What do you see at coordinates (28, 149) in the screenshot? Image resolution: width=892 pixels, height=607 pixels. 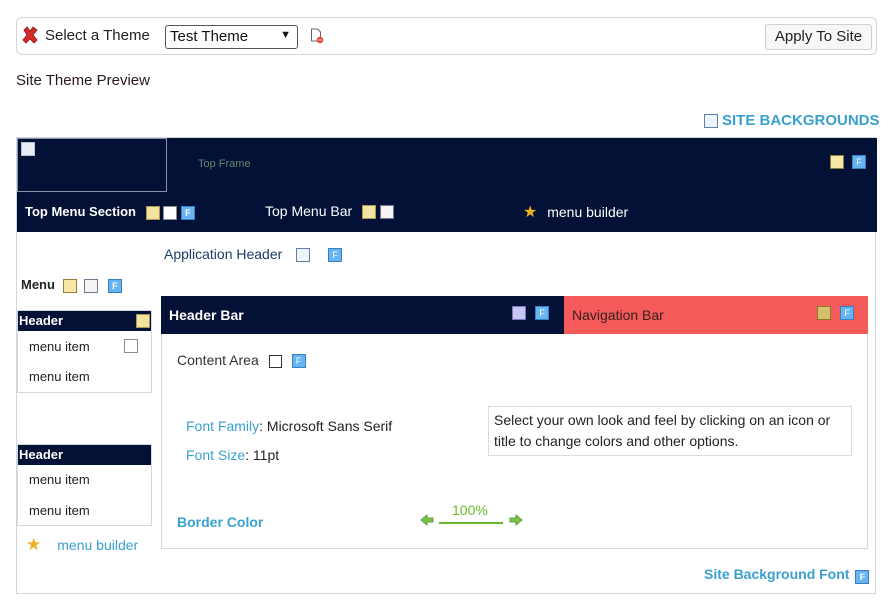 I see `broken-image-icon` at bounding box center [28, 149].